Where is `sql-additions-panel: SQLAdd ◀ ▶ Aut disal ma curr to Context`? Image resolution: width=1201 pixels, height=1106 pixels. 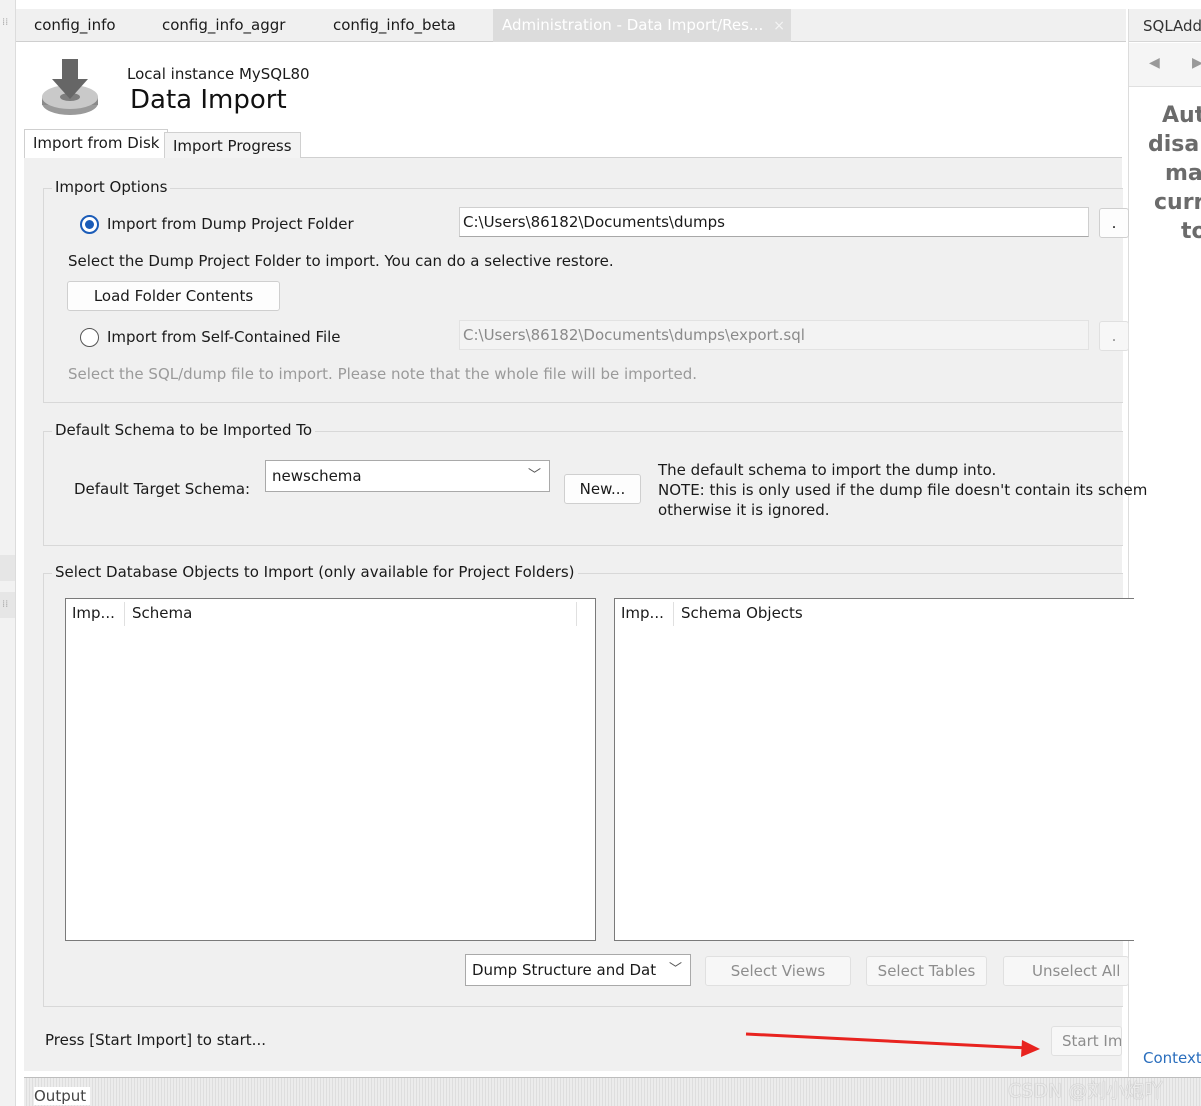
sql-additions-panel: SQLAdd ◀ ▶ Aut disal ma curr to Context is located at coordinates (1164, 544).